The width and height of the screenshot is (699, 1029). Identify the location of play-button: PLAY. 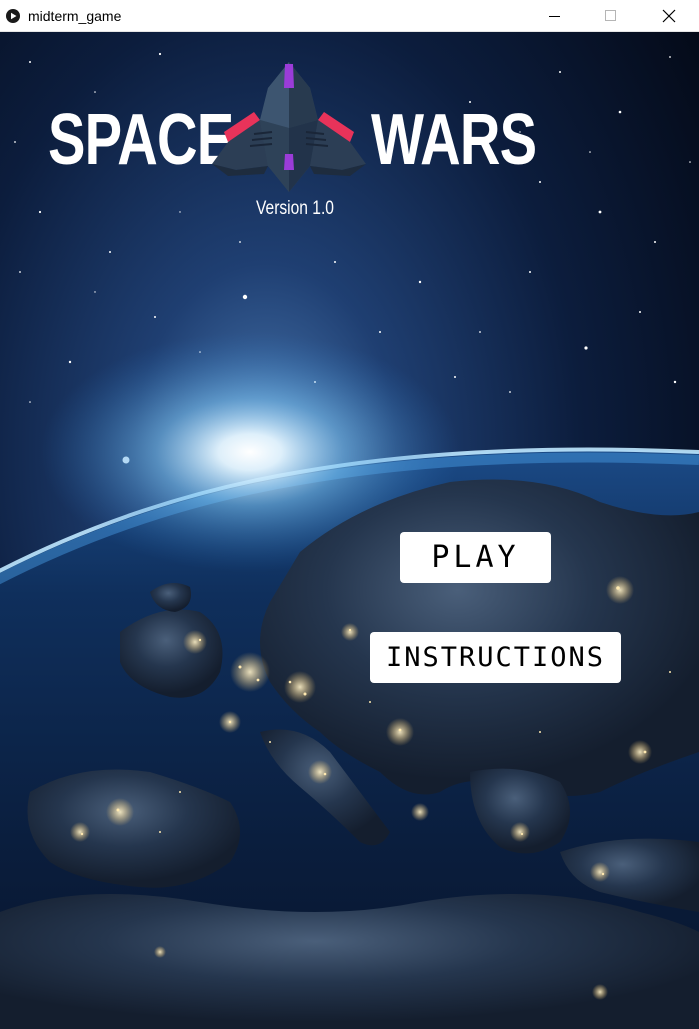
(475, 557).